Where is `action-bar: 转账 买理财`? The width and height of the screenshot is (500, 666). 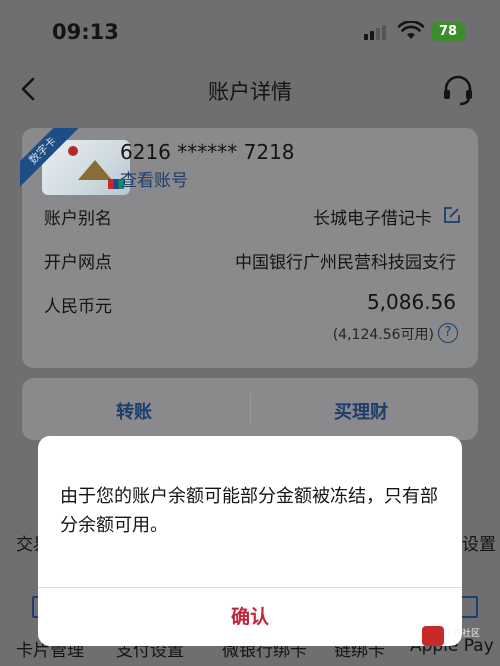
action-bar: 转账 买理财 is located at coordinates (250, 409).